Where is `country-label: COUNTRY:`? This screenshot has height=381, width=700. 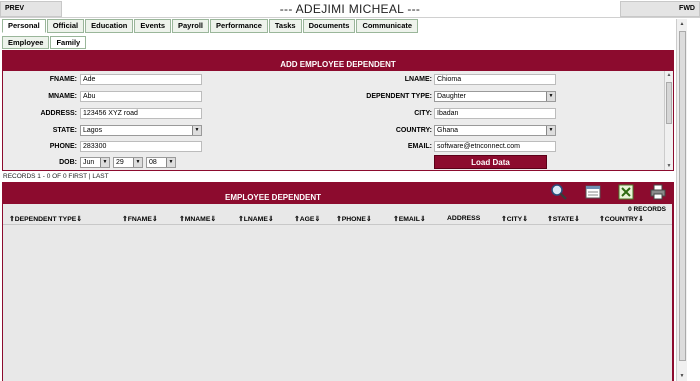
country-label: COUNTRY: is located at coordinates (413, 130).